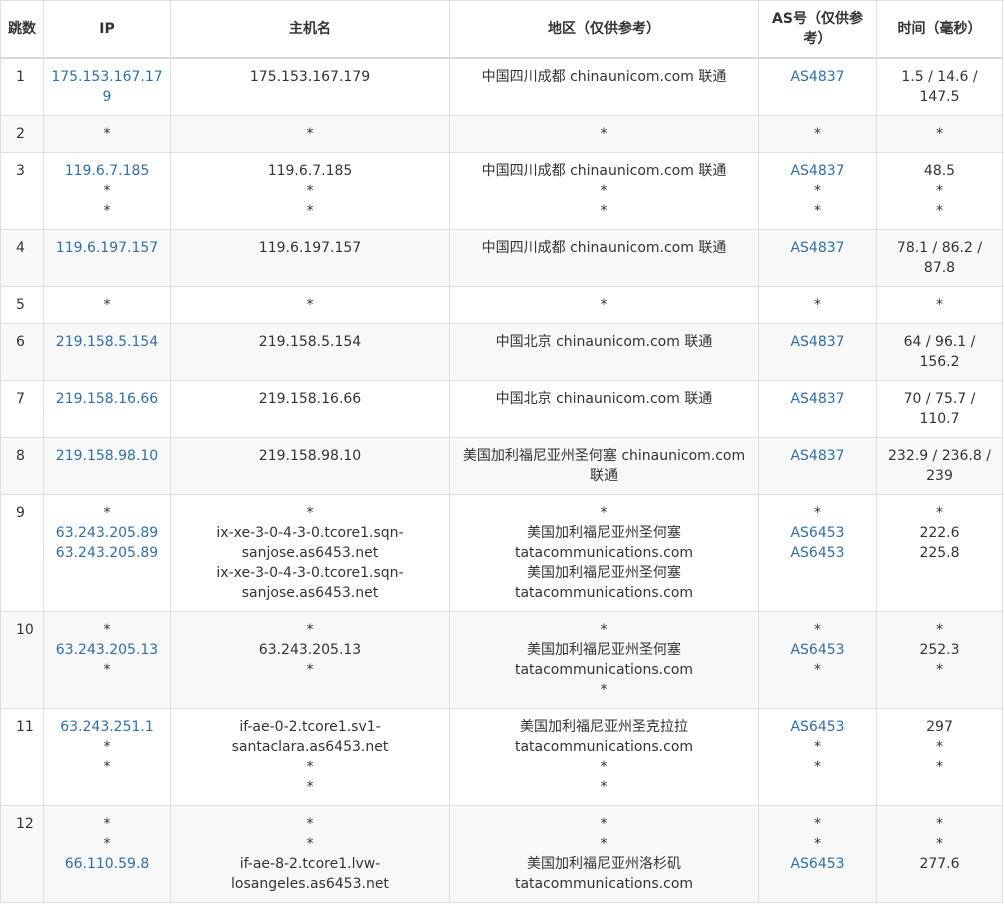 This screenshot has width=1005, height=909. What do you see at coordinates (107, 864) in the screenshot?
I see `ip-link: 66.110.59.8` at bounding box center [107, 864].